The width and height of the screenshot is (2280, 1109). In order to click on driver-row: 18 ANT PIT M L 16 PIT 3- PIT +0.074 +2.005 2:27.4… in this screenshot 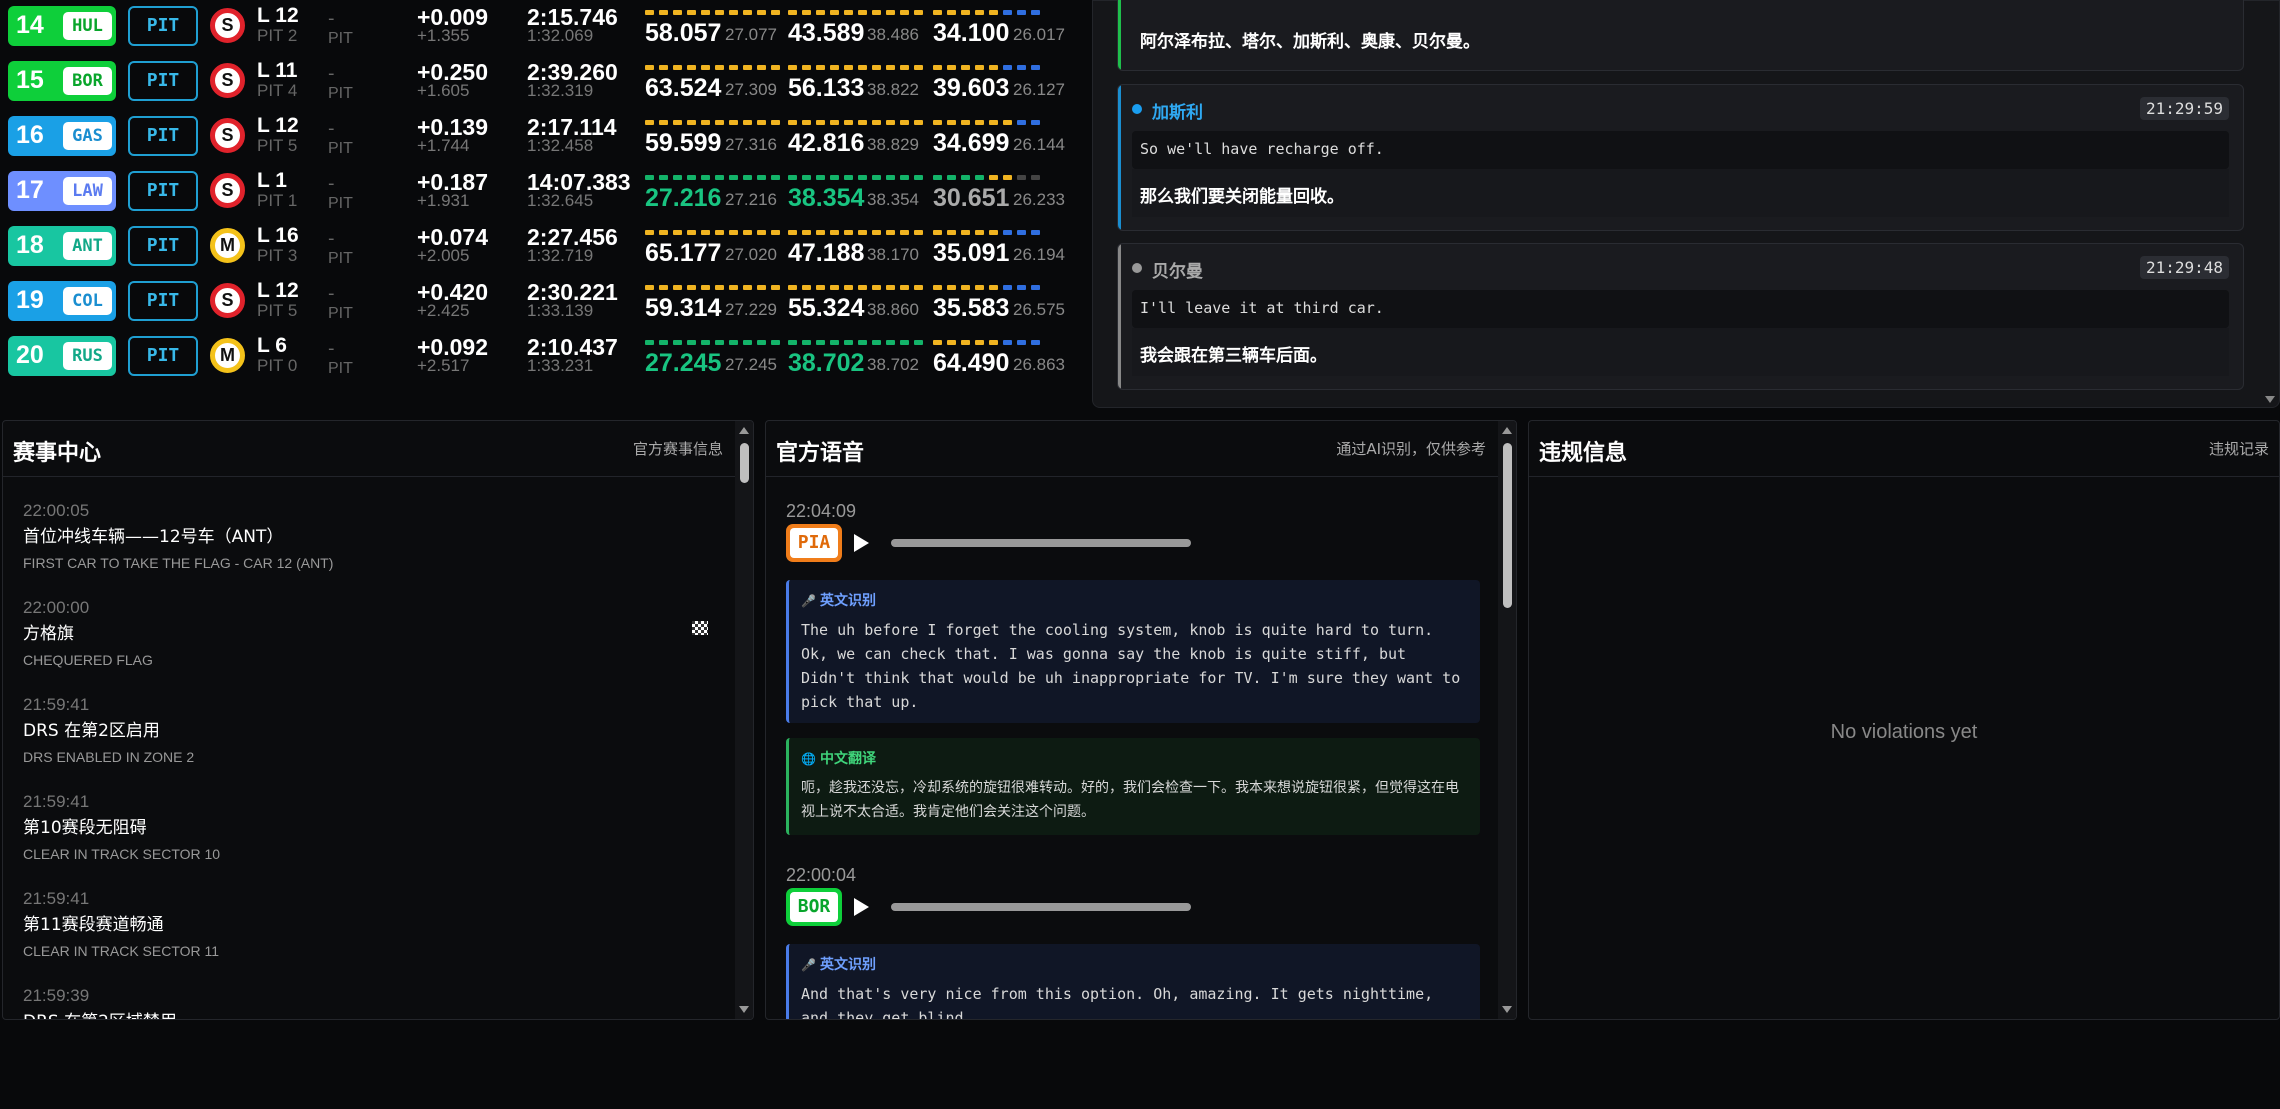, I will do `click(544, 247)`.